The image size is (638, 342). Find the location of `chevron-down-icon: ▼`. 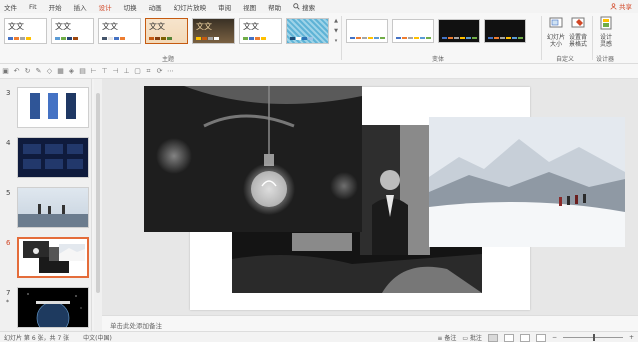

chevron-down-icon: ▼ is located at coordinates (336, 31).